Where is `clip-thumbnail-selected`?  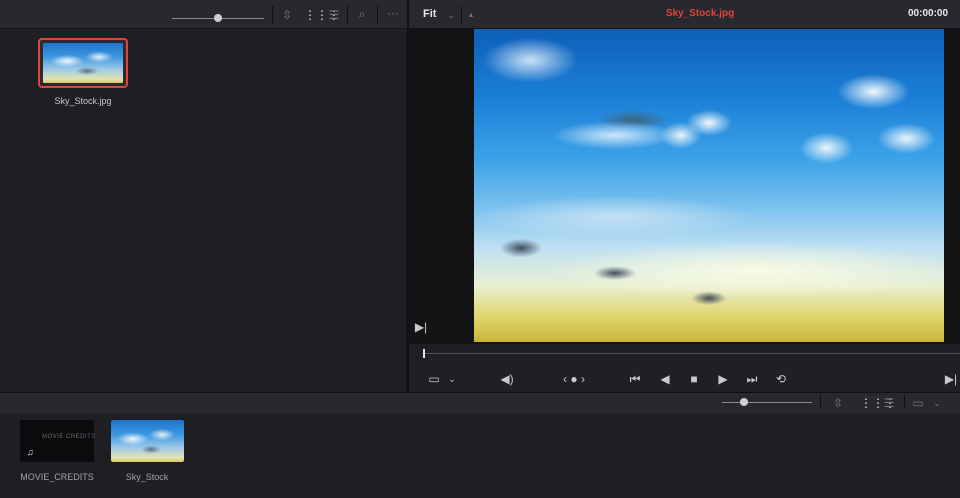 clip-thumbnail-selected is located at coordinates (83, 63).